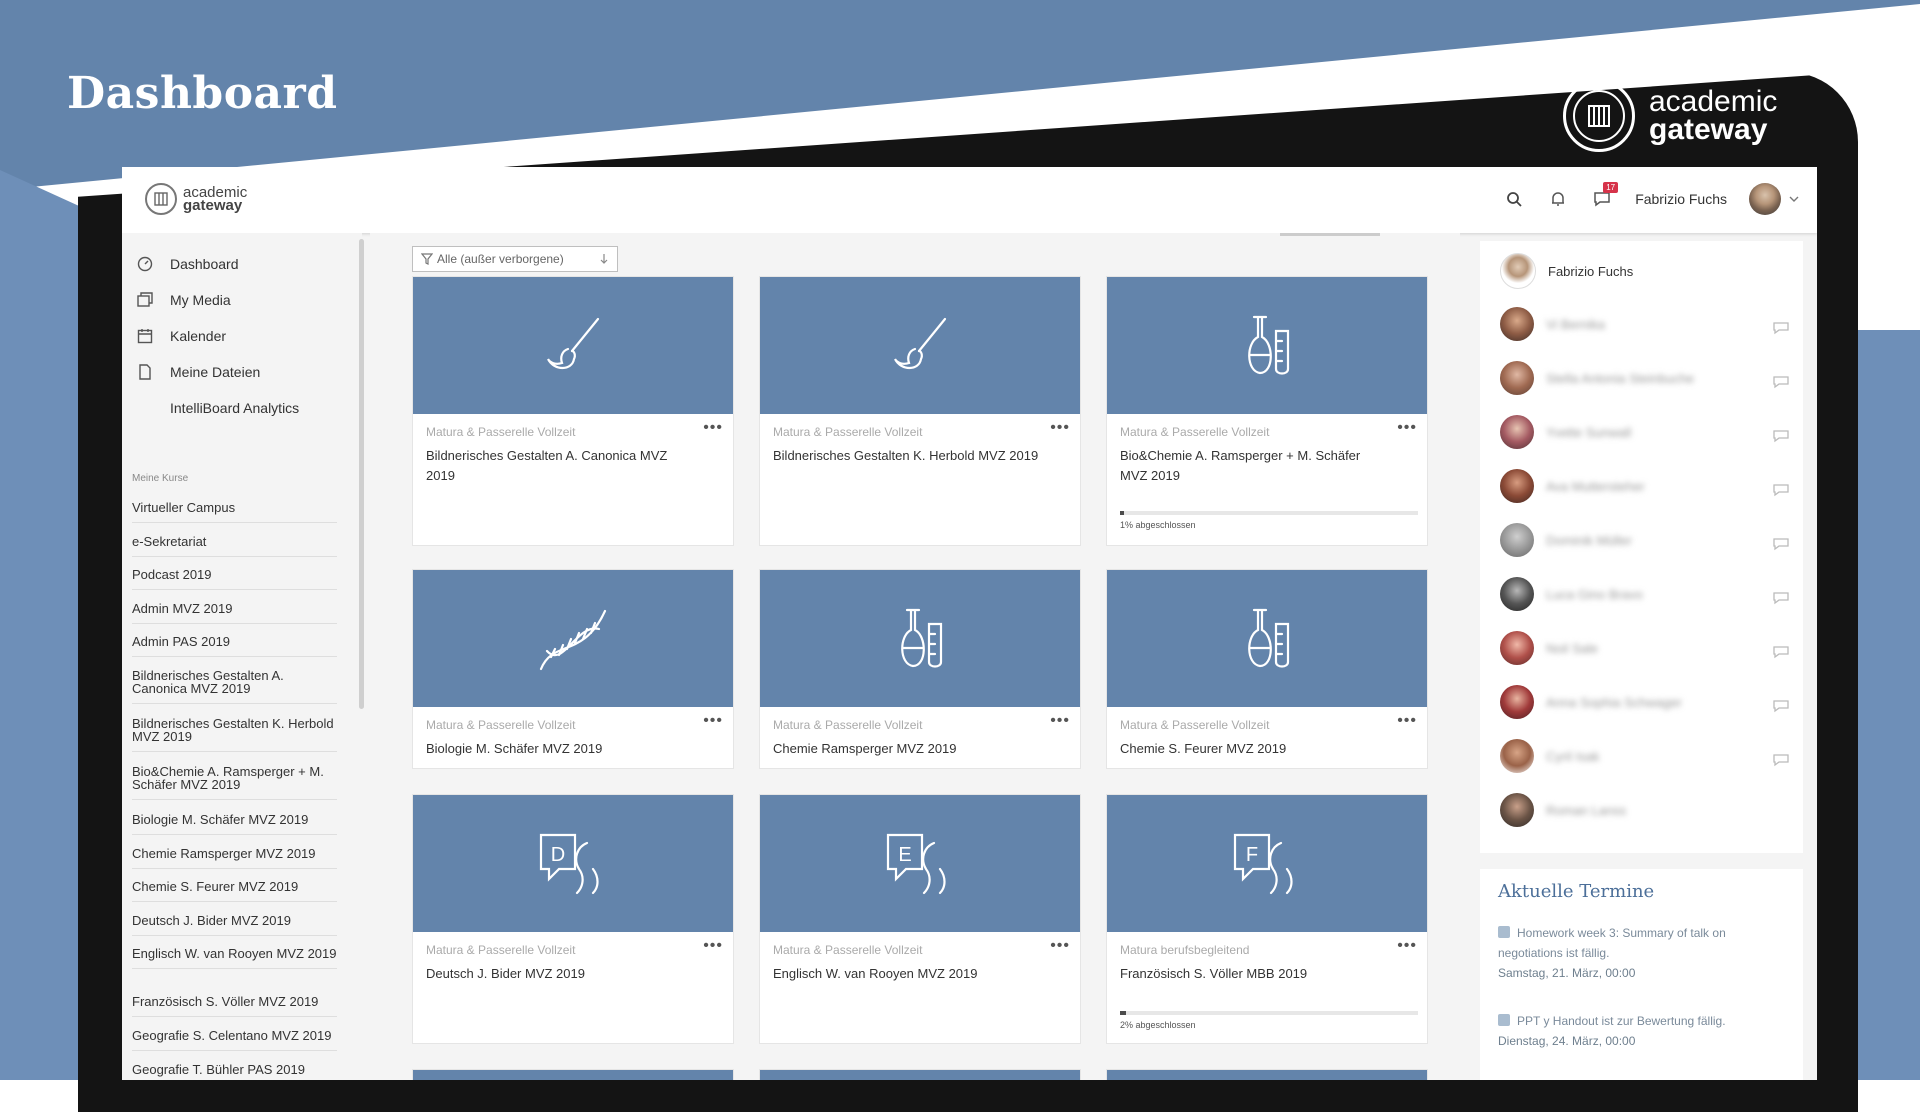  Describe the element at coordinates (1605, 196) in the screenshot. I see `chat-icon: 17` at that location.